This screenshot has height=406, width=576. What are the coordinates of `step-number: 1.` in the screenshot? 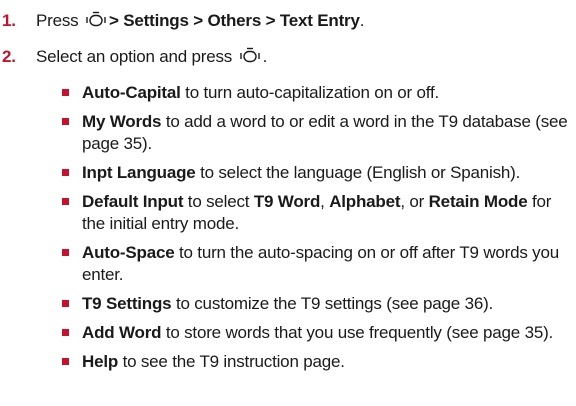 It's located at (9, 20).